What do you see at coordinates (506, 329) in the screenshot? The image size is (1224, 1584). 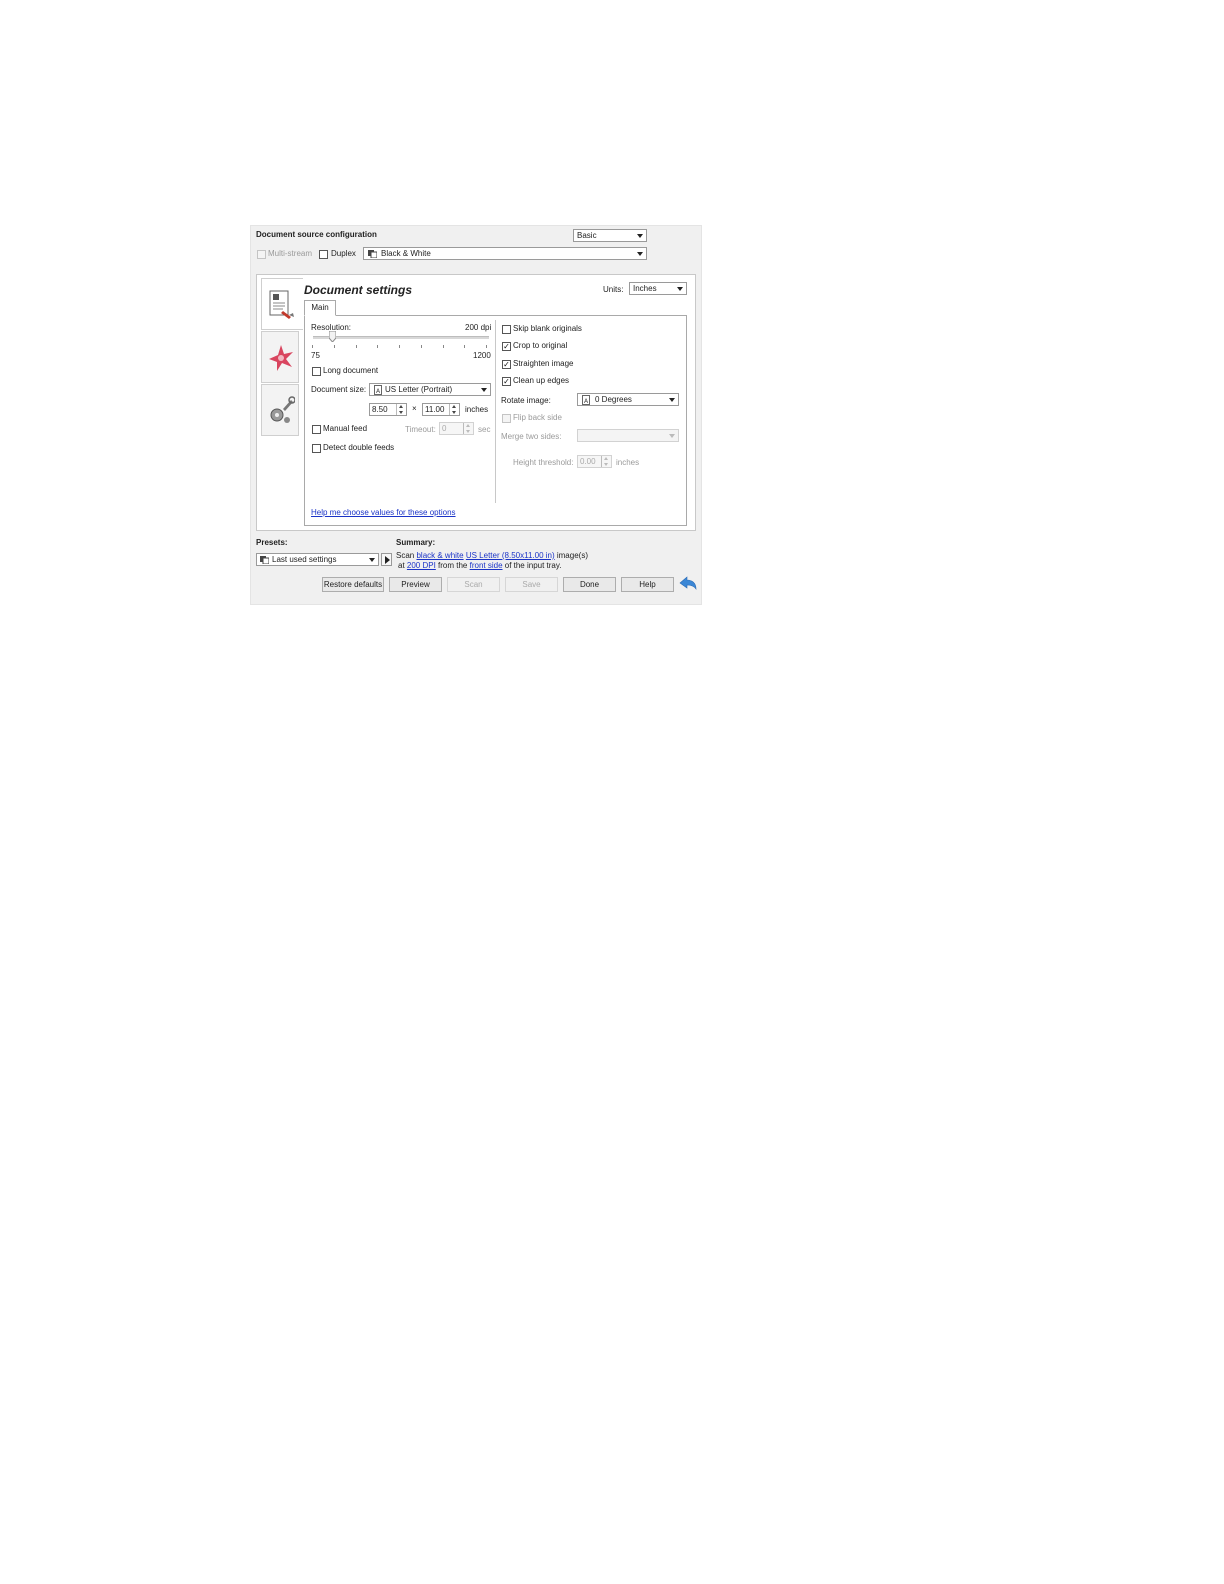 I see `skip-blank-checkbox` at bounding box center [506, 329].